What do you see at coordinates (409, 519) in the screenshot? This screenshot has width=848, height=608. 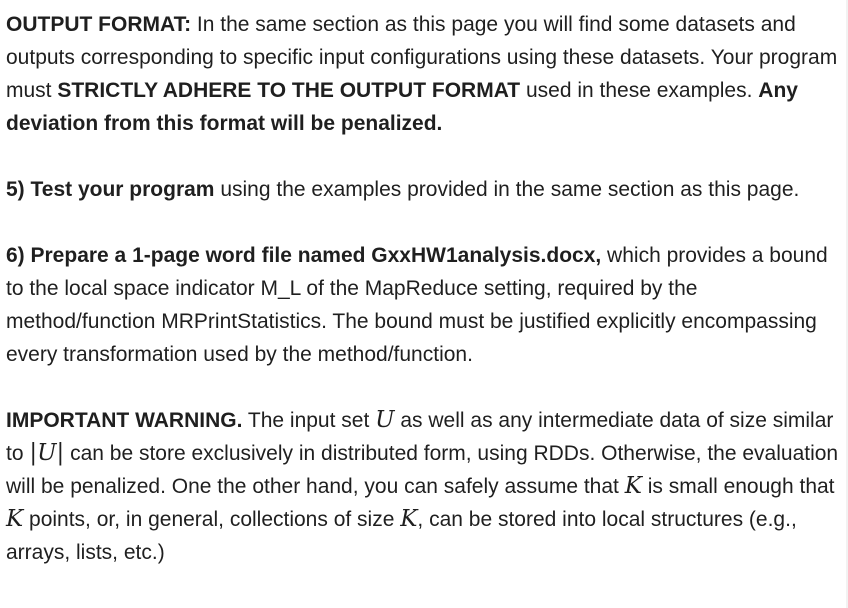 I see `math-k-3: K` at bounding box center [409, 519].